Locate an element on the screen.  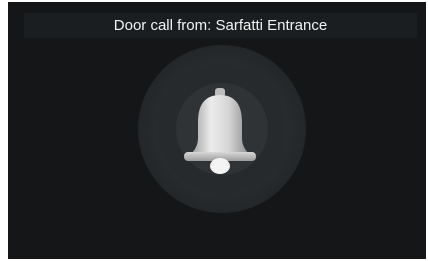
call-title: Door call from: Sarfatti Entrance is located at coordinates (220, 25).